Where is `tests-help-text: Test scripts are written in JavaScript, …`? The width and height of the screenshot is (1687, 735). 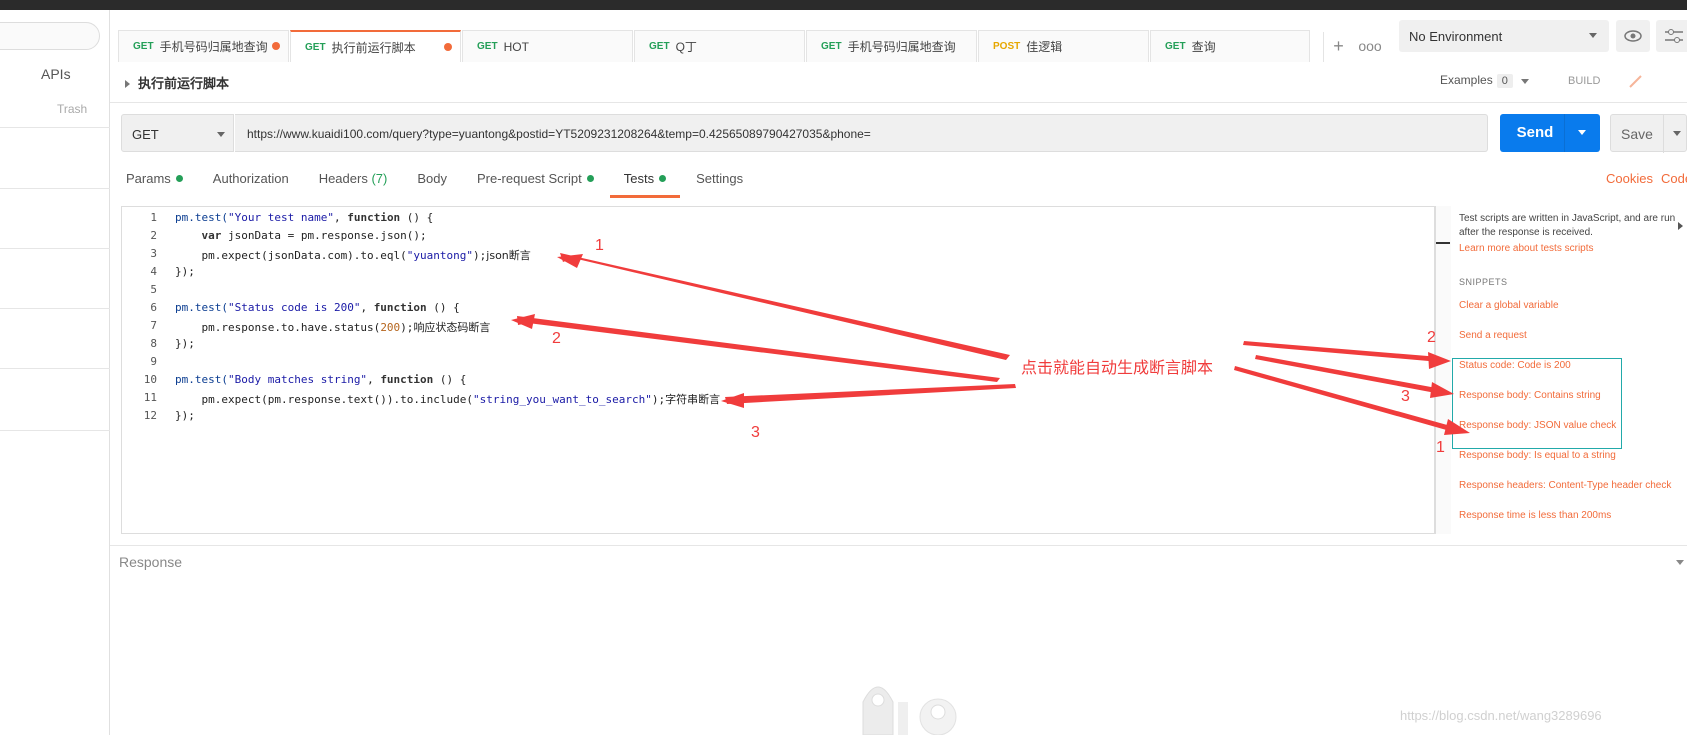
tests-help-text: Test scripts are written in JavaScript, … is located at coordinates (1567, 225).